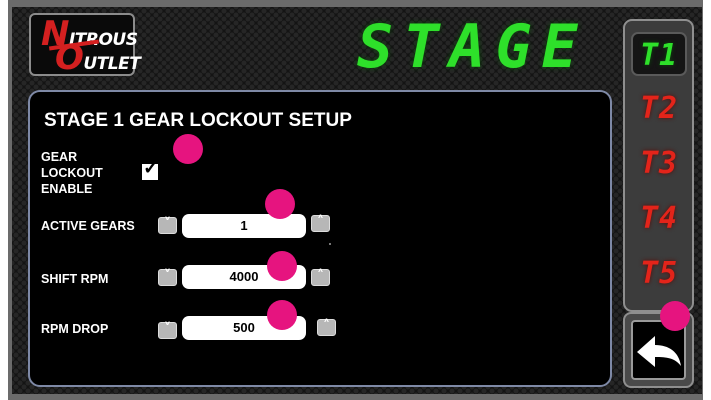 The image size is (711, 400). I want to click on active-gears-increment-button: ˄, so click(320, 223).